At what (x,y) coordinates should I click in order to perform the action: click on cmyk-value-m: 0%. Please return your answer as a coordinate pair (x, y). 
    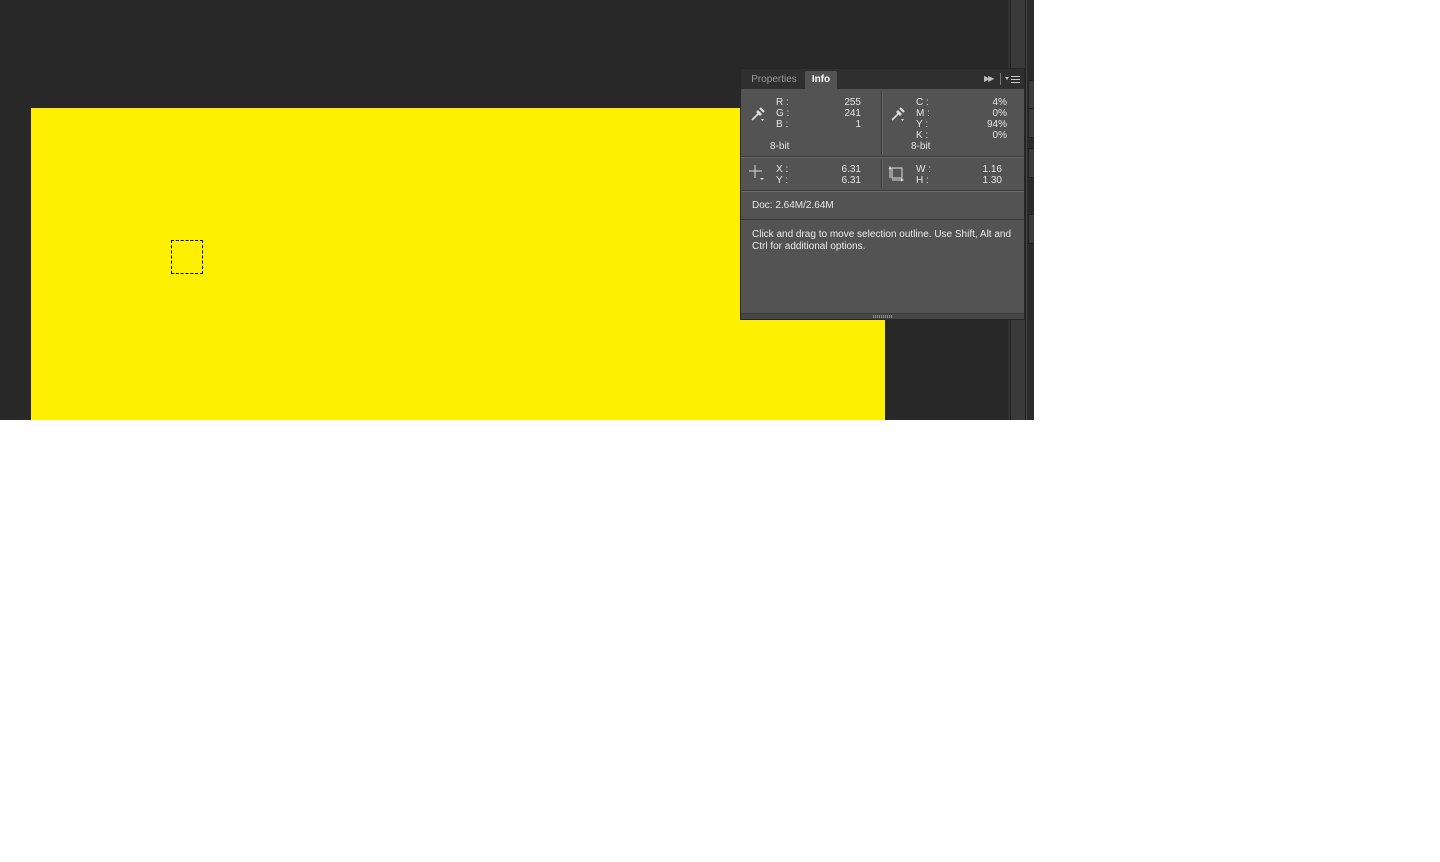
    Looking at the image, I should click on (999, 113).